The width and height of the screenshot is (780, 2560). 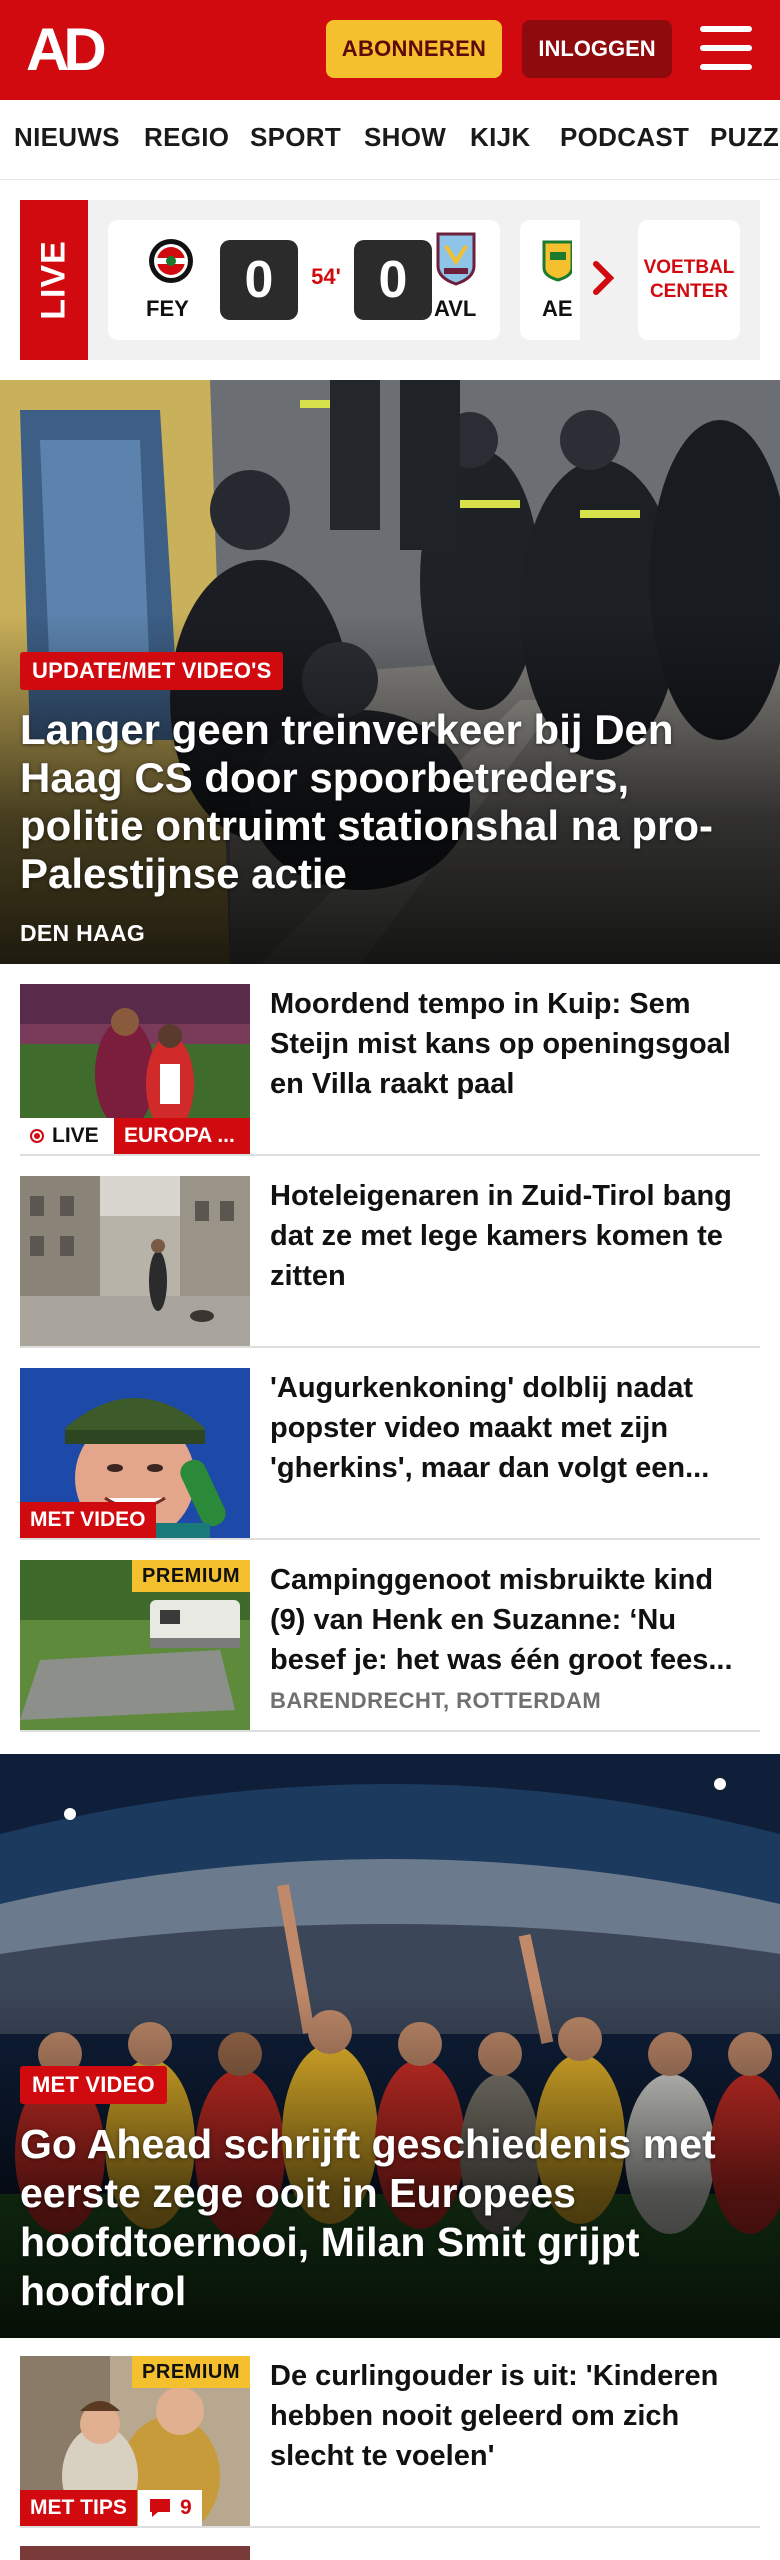 What do you see at coordinates (295, 137) in the screenshot?
I see `nav-item-sport: SPORT` at bounding box center [295, 137].